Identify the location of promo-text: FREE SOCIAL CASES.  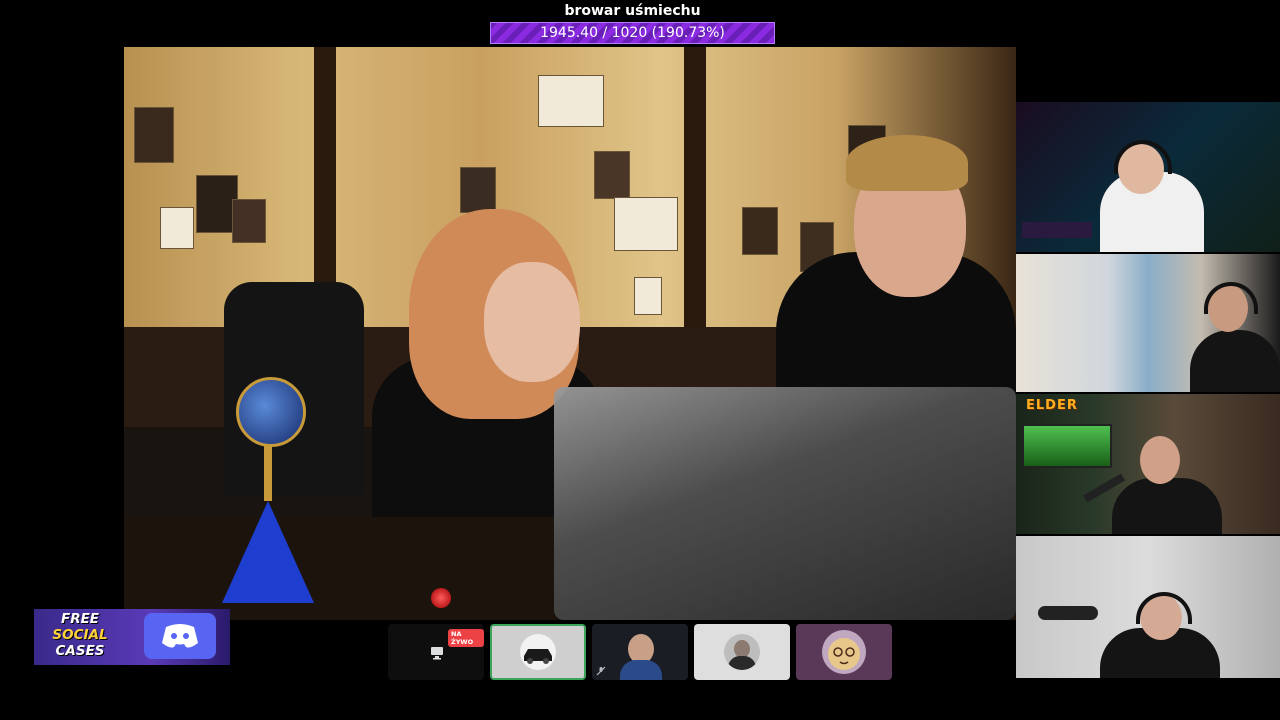
(80, 635).